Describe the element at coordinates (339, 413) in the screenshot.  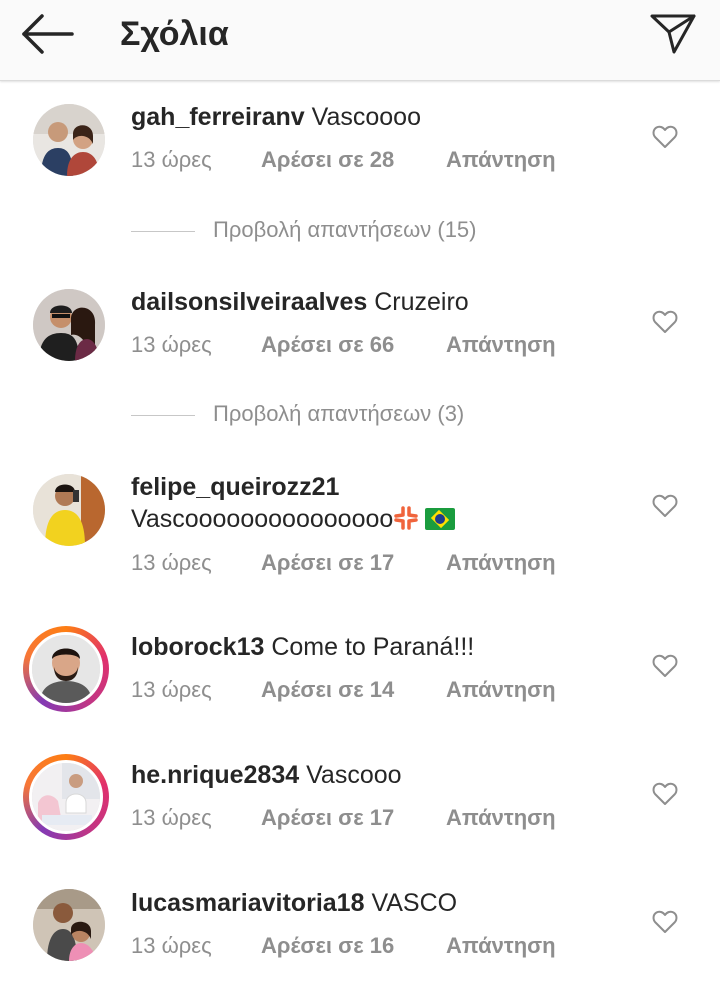
I see `view-replies-label: Προβολή απαντήσεων (3)` at that location.